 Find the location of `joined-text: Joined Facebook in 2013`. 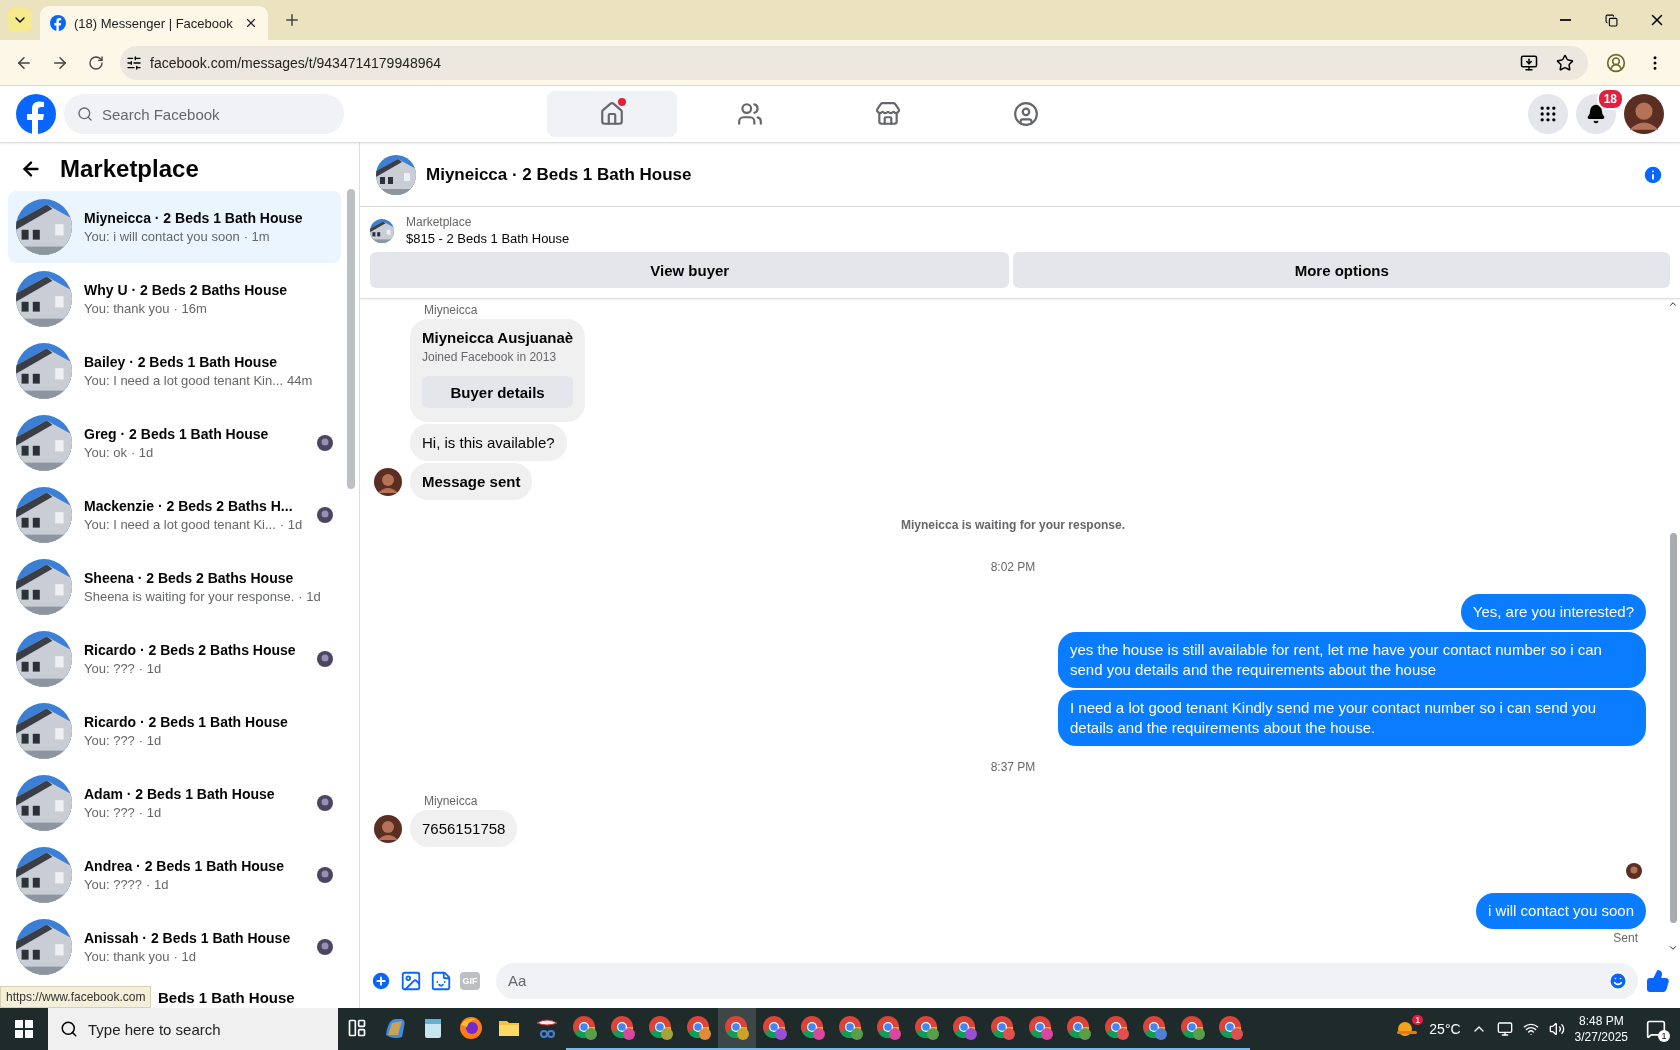

joined-text: Joined Facebook in 2013 is located at coordinates (490, 357).